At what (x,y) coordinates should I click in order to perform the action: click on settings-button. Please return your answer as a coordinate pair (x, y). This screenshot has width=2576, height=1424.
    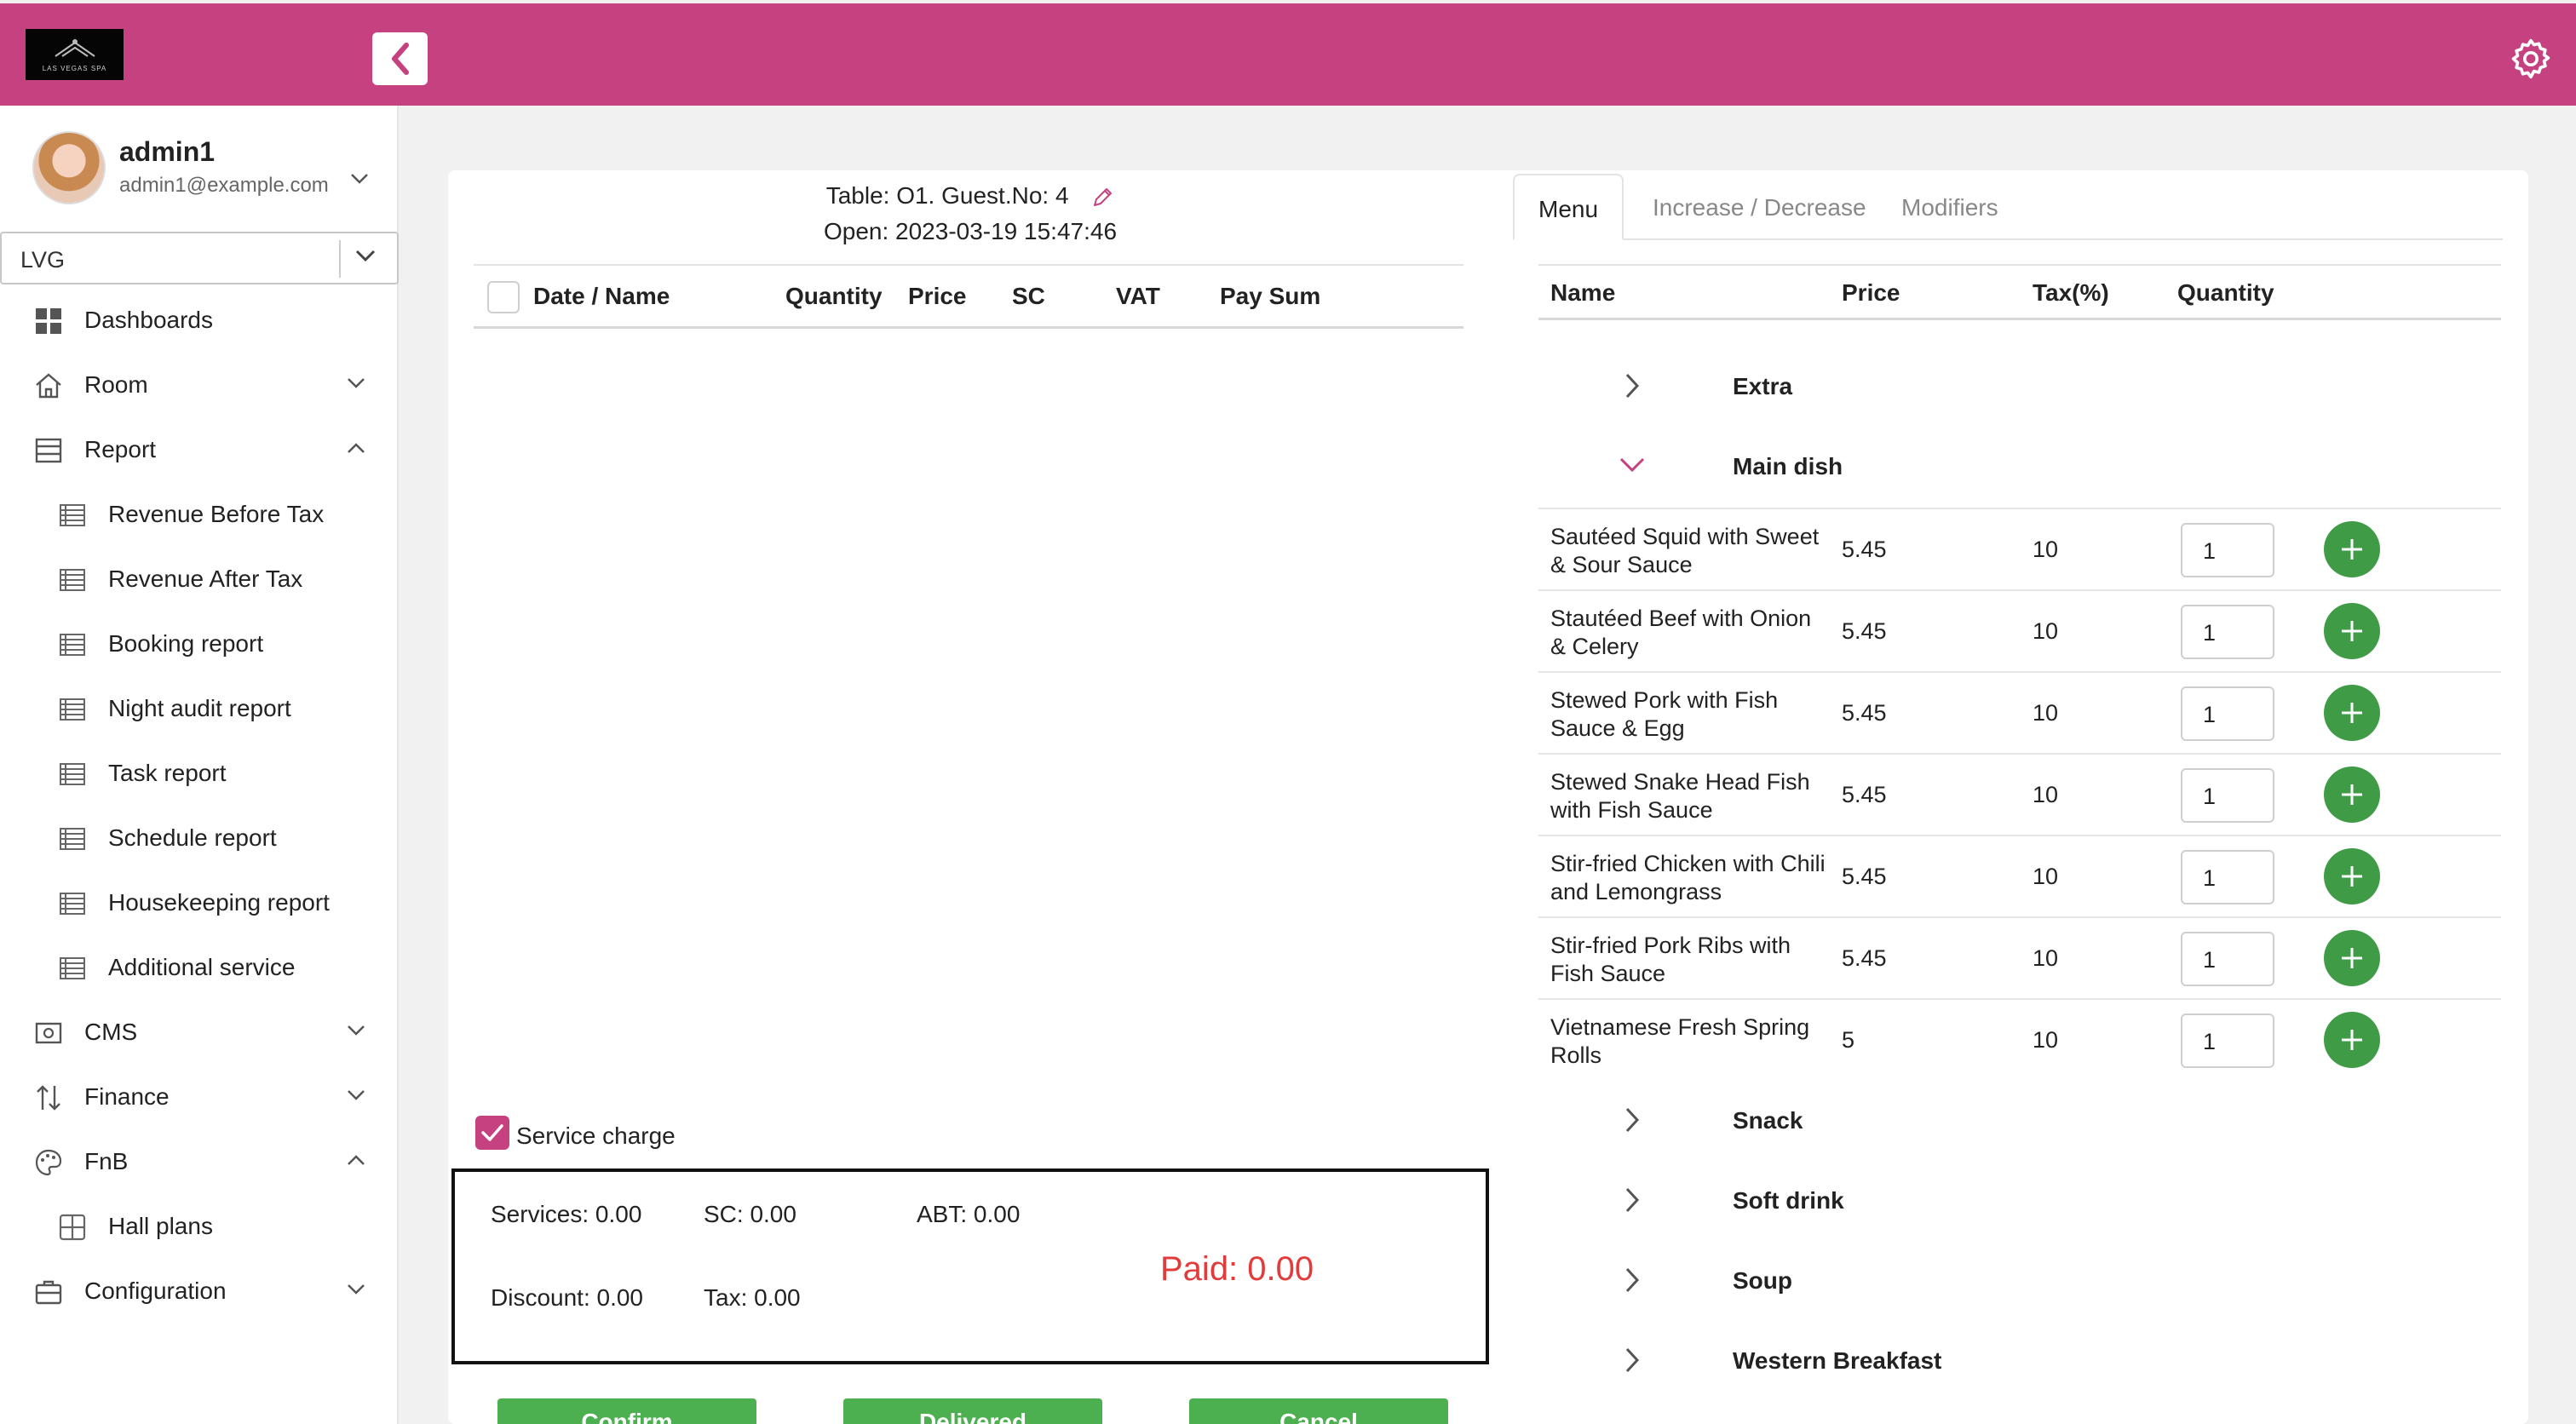
    Looking at the image, I should click on (2531, 59).